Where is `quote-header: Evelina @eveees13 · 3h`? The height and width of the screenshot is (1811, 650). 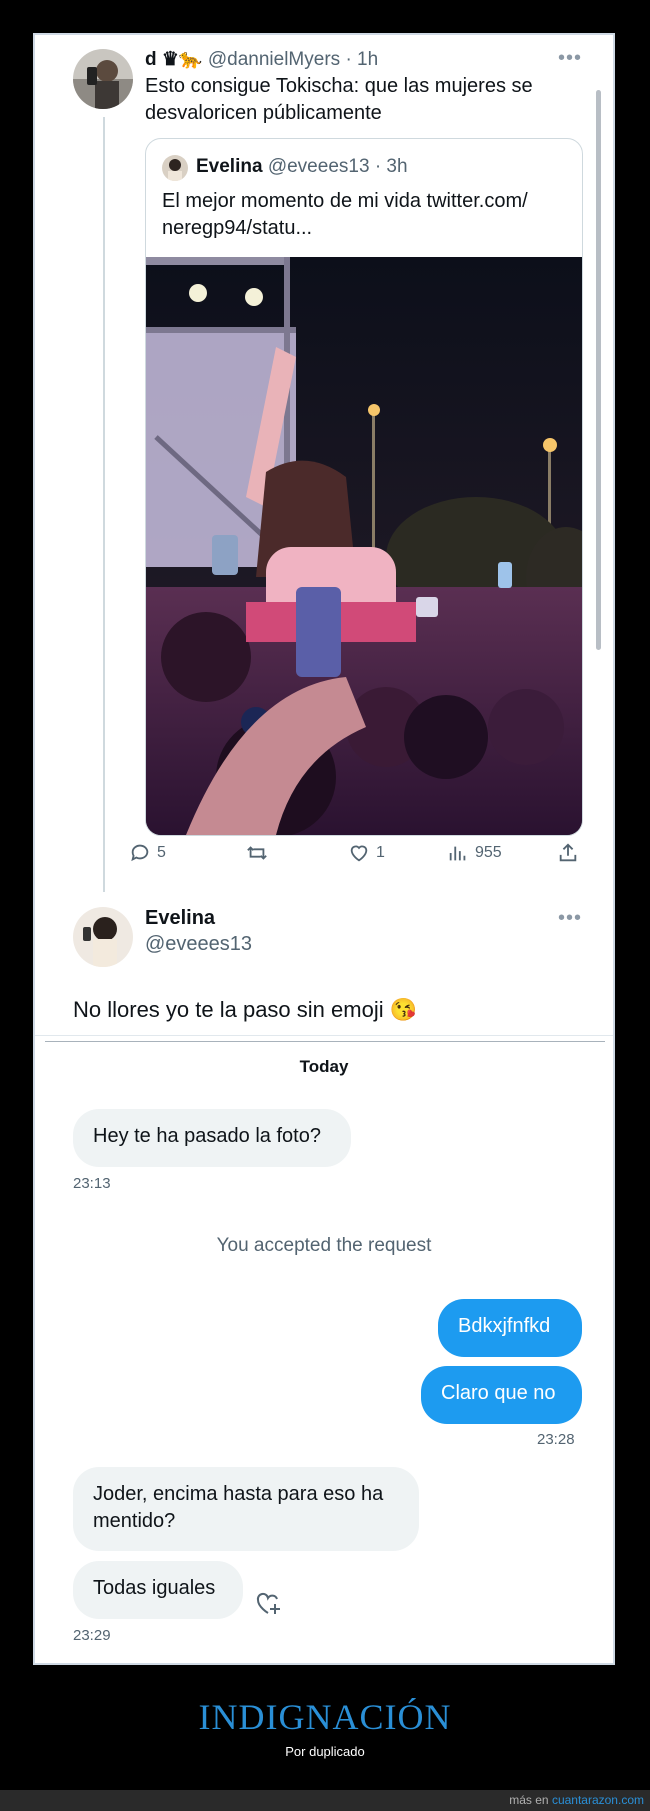 quote-header: Evelina @eveees13 · 3h is located at coordinates (302, 167).